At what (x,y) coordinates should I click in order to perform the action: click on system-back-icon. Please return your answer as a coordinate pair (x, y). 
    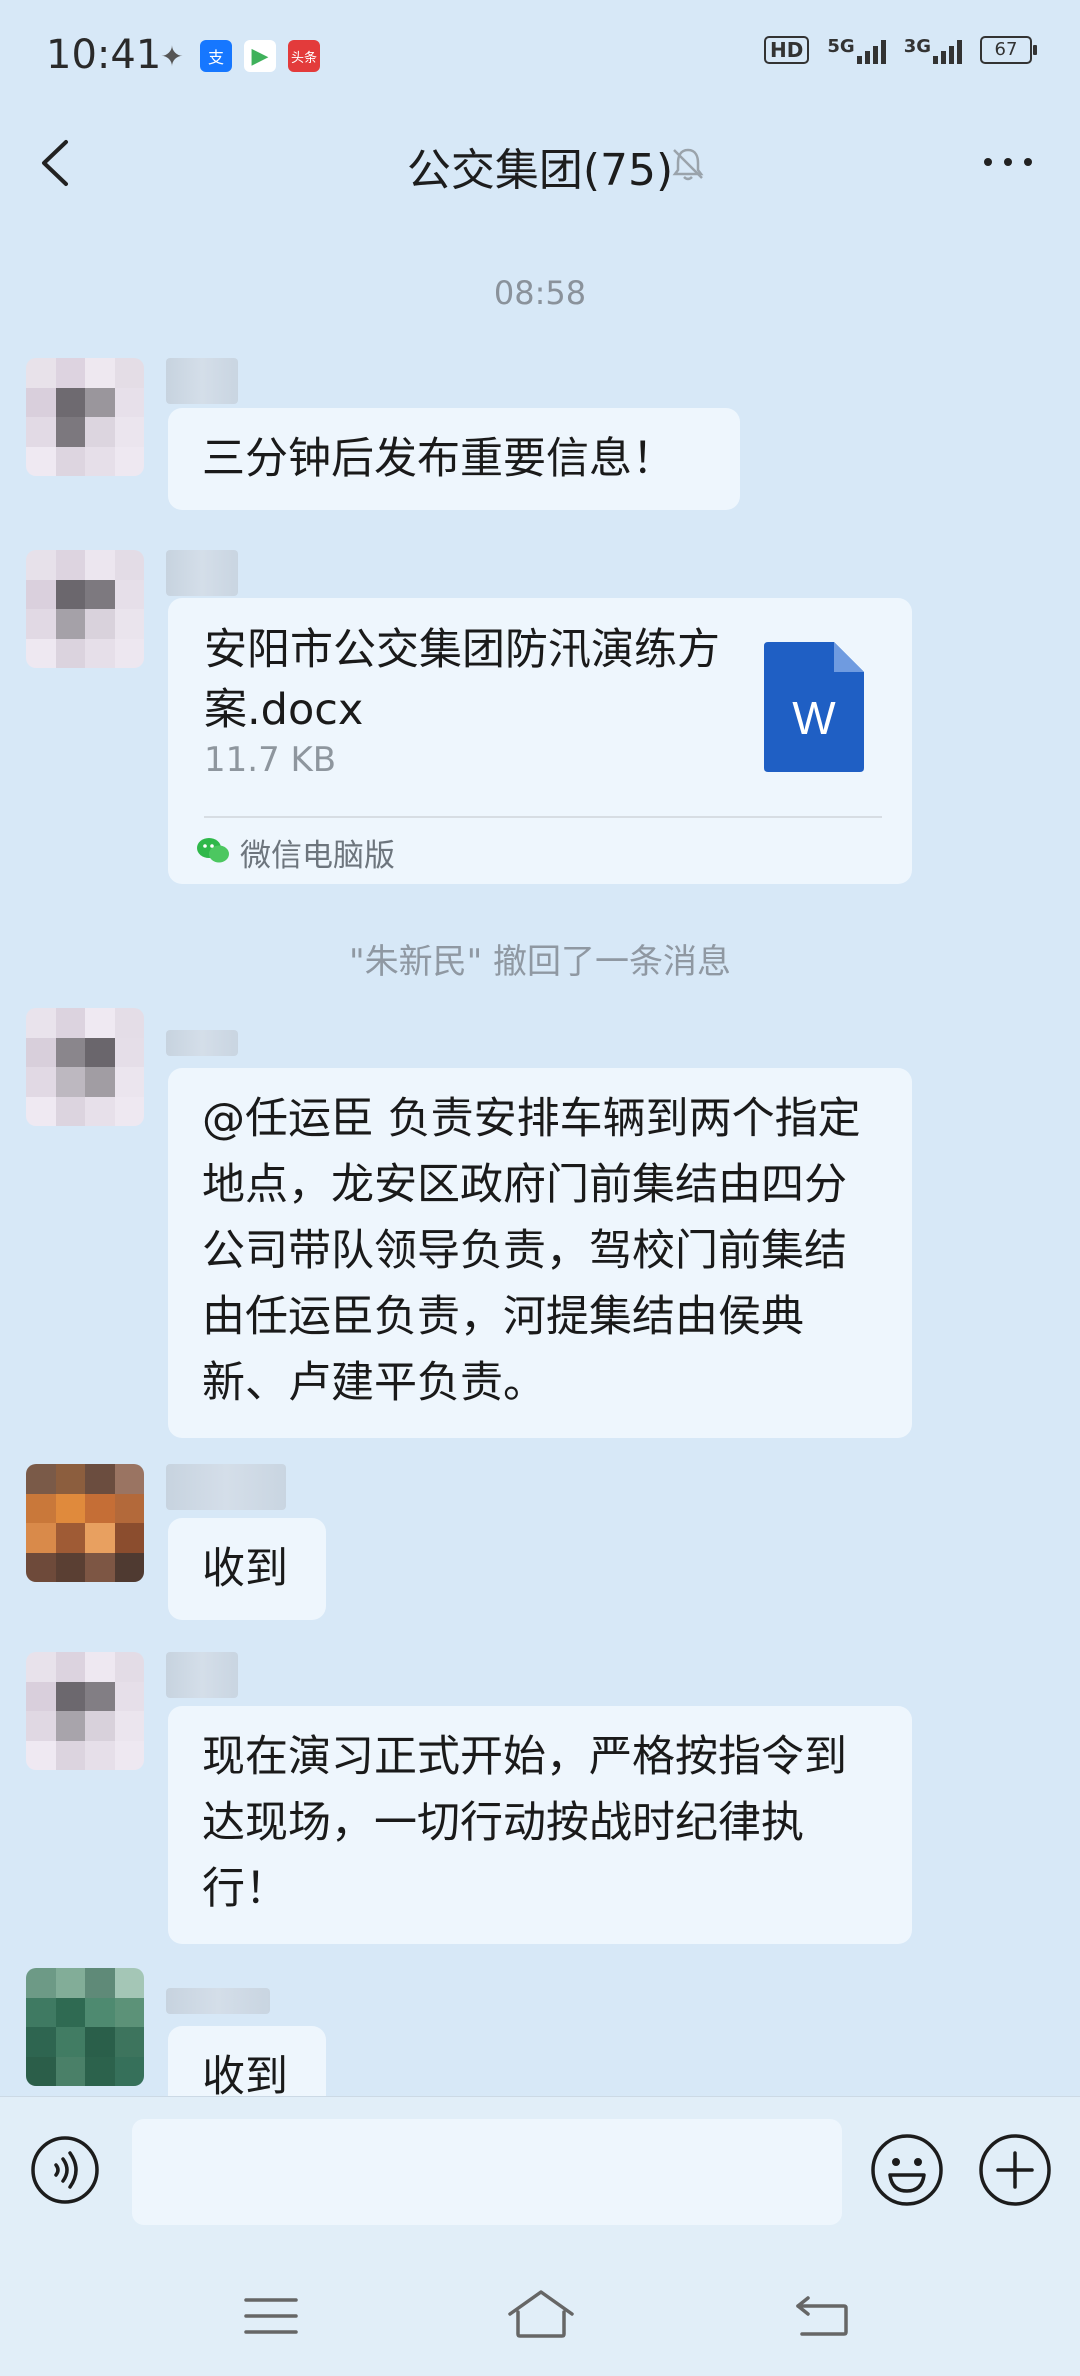
    Looking at the image, I should click on (822, 2315).